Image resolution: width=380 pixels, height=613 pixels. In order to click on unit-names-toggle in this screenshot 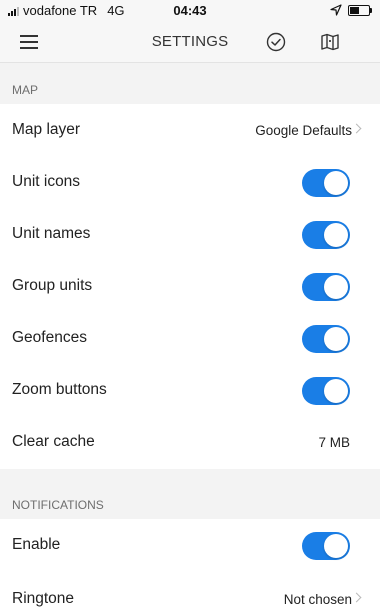, I will do `click(326, 235)`.